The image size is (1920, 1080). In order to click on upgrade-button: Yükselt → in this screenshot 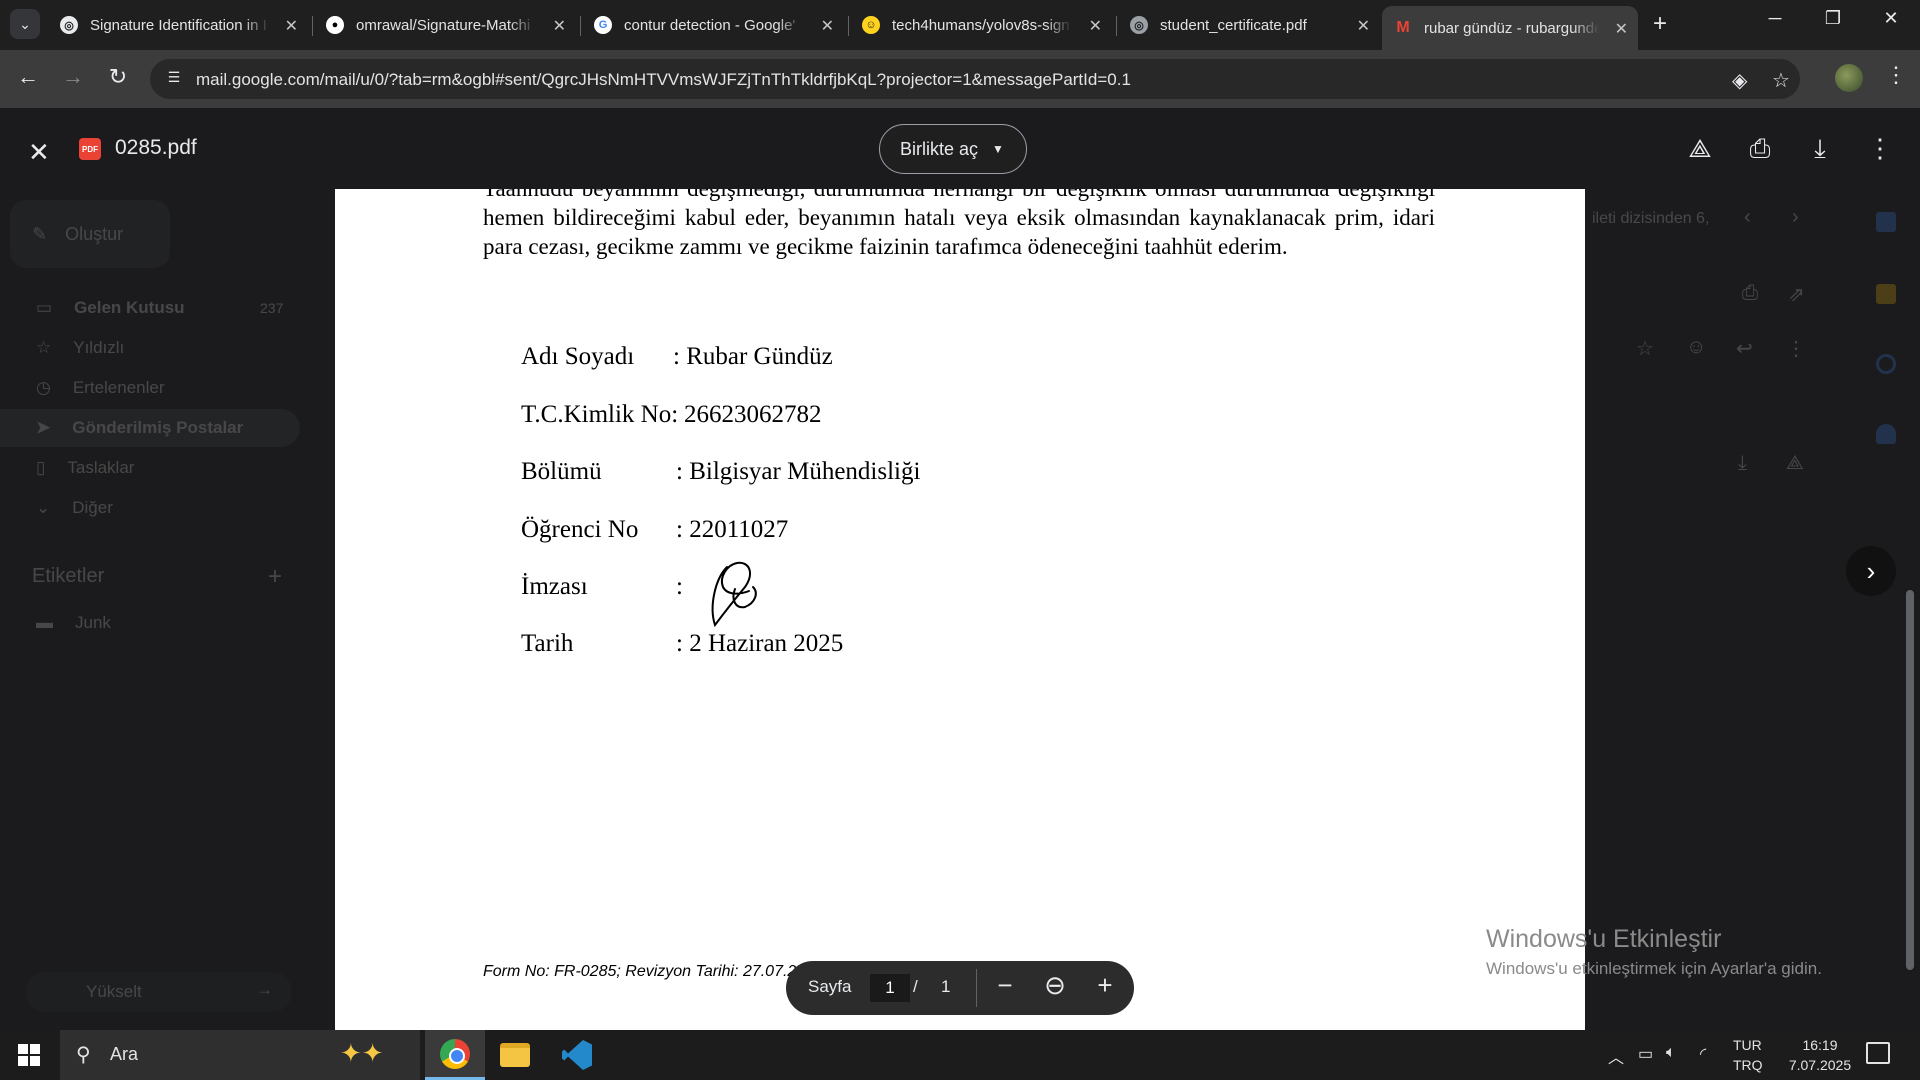, I will do `click(159, 992)`.